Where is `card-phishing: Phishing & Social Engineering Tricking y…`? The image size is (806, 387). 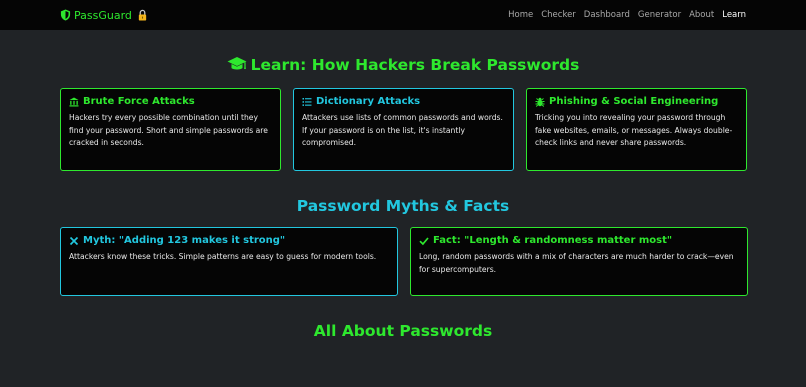
card-phishing: Phishing & Social Engineering Tricking y… is located at coordinates (636, 129).